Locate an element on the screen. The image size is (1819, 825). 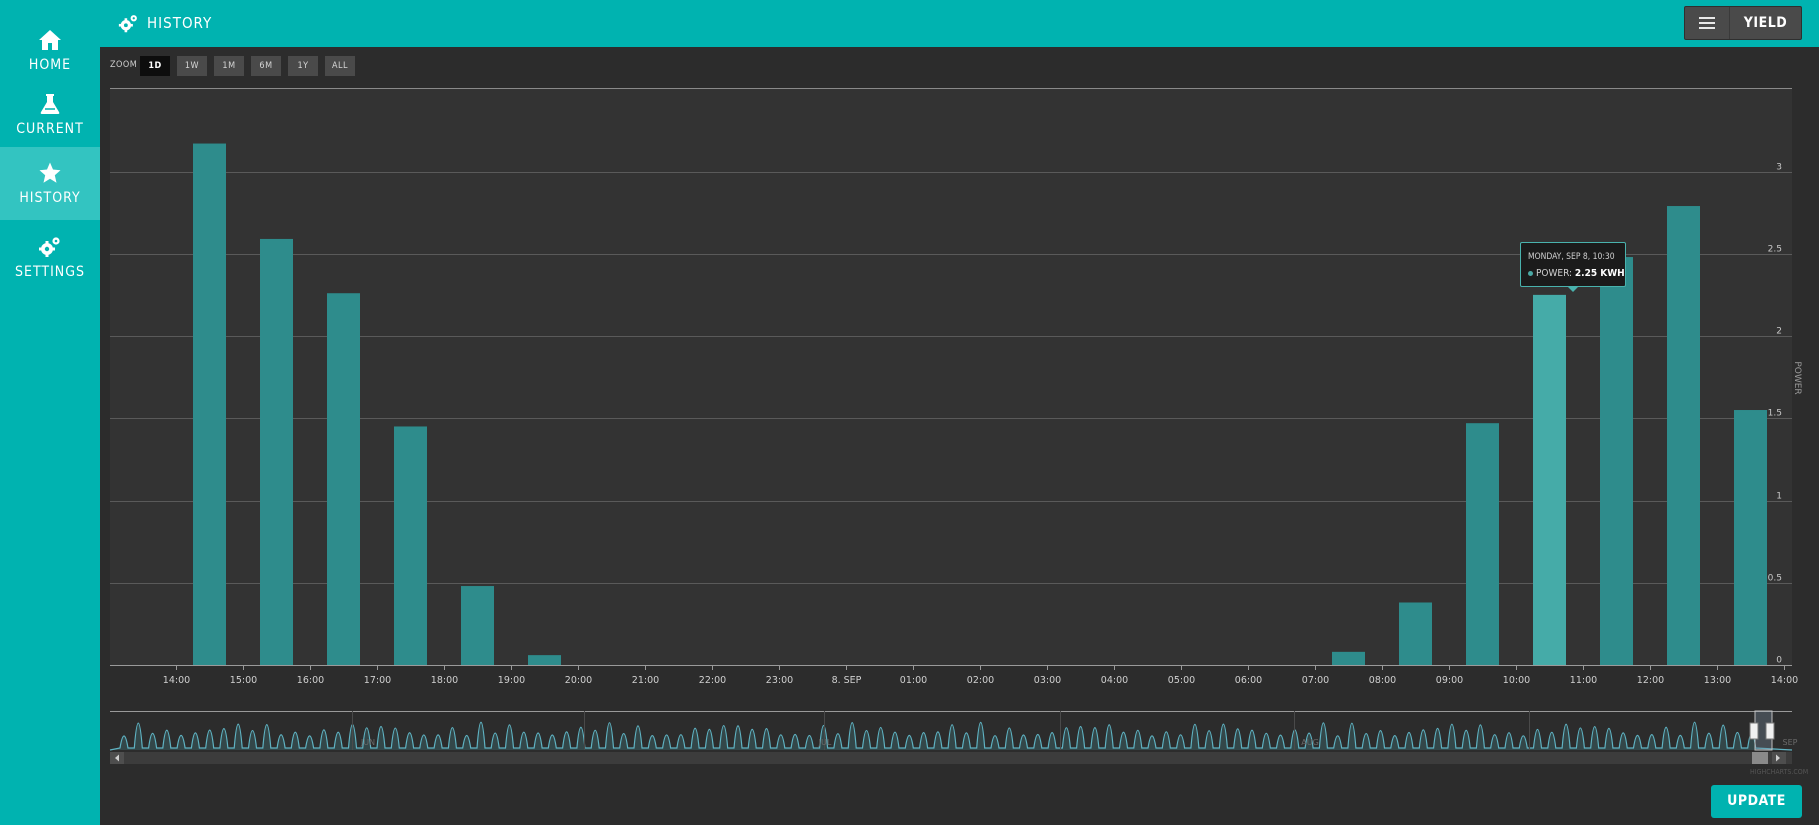
x-tick-label: 09:00 is located at coordinates (1449, 680).